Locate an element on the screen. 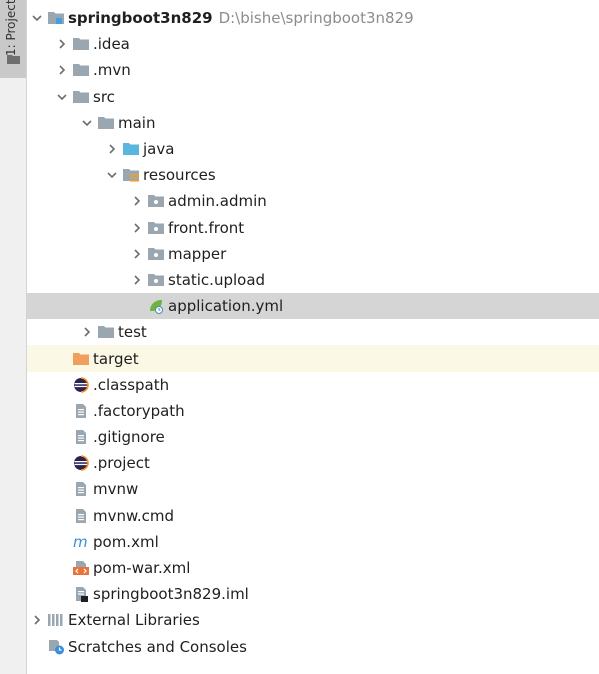  tree-row-root: springboot3n829 D:\bishe\springboot3n829 is located at coordinates (313, 18).